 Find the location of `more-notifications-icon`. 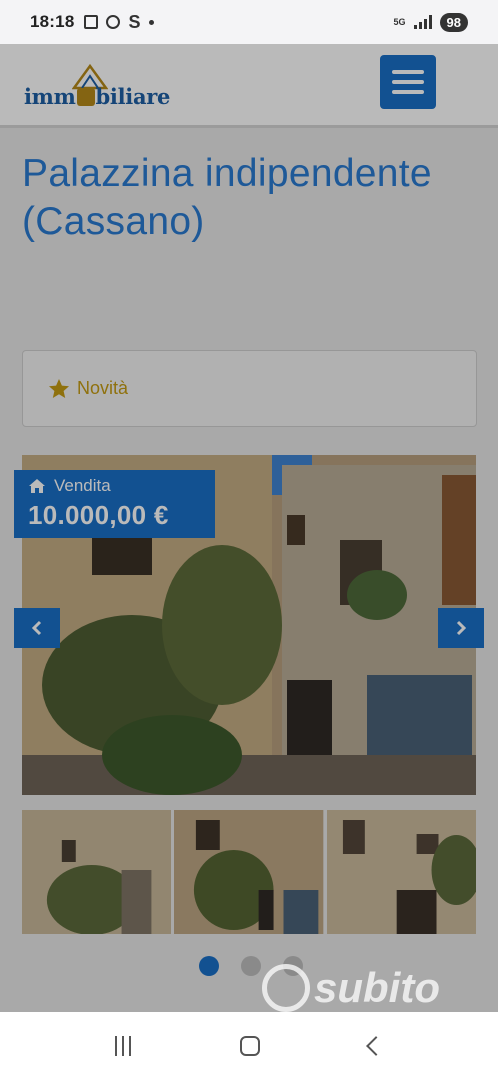

more-notifications-icon is located at coordinates (151, 22).